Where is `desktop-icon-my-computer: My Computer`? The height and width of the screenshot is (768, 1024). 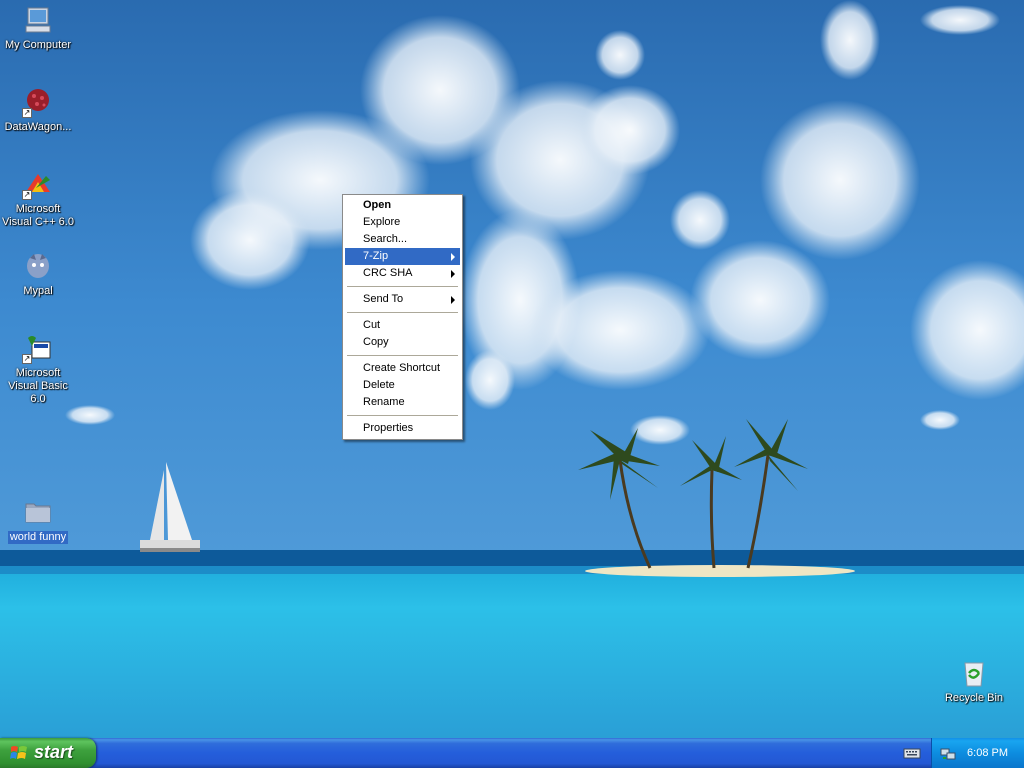
desktop-icon-my-computer: My Computer is located at coordinates (39, 28).